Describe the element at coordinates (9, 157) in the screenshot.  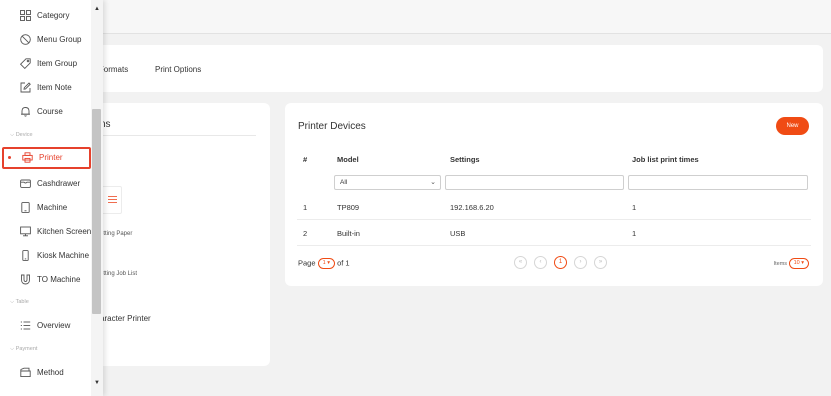
I see `active-indicator` at that location.